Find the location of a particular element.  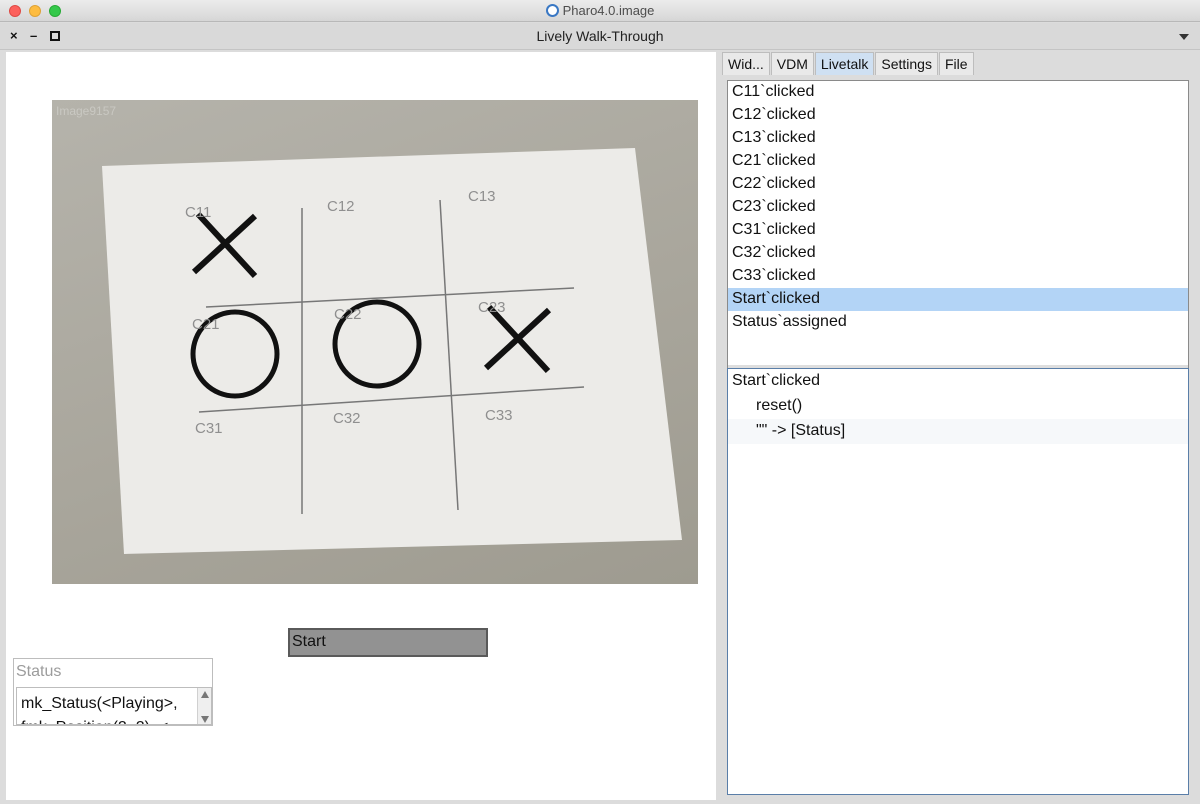

os-titlebar: Pharo4.0.image is located at coordinates (600, 11).